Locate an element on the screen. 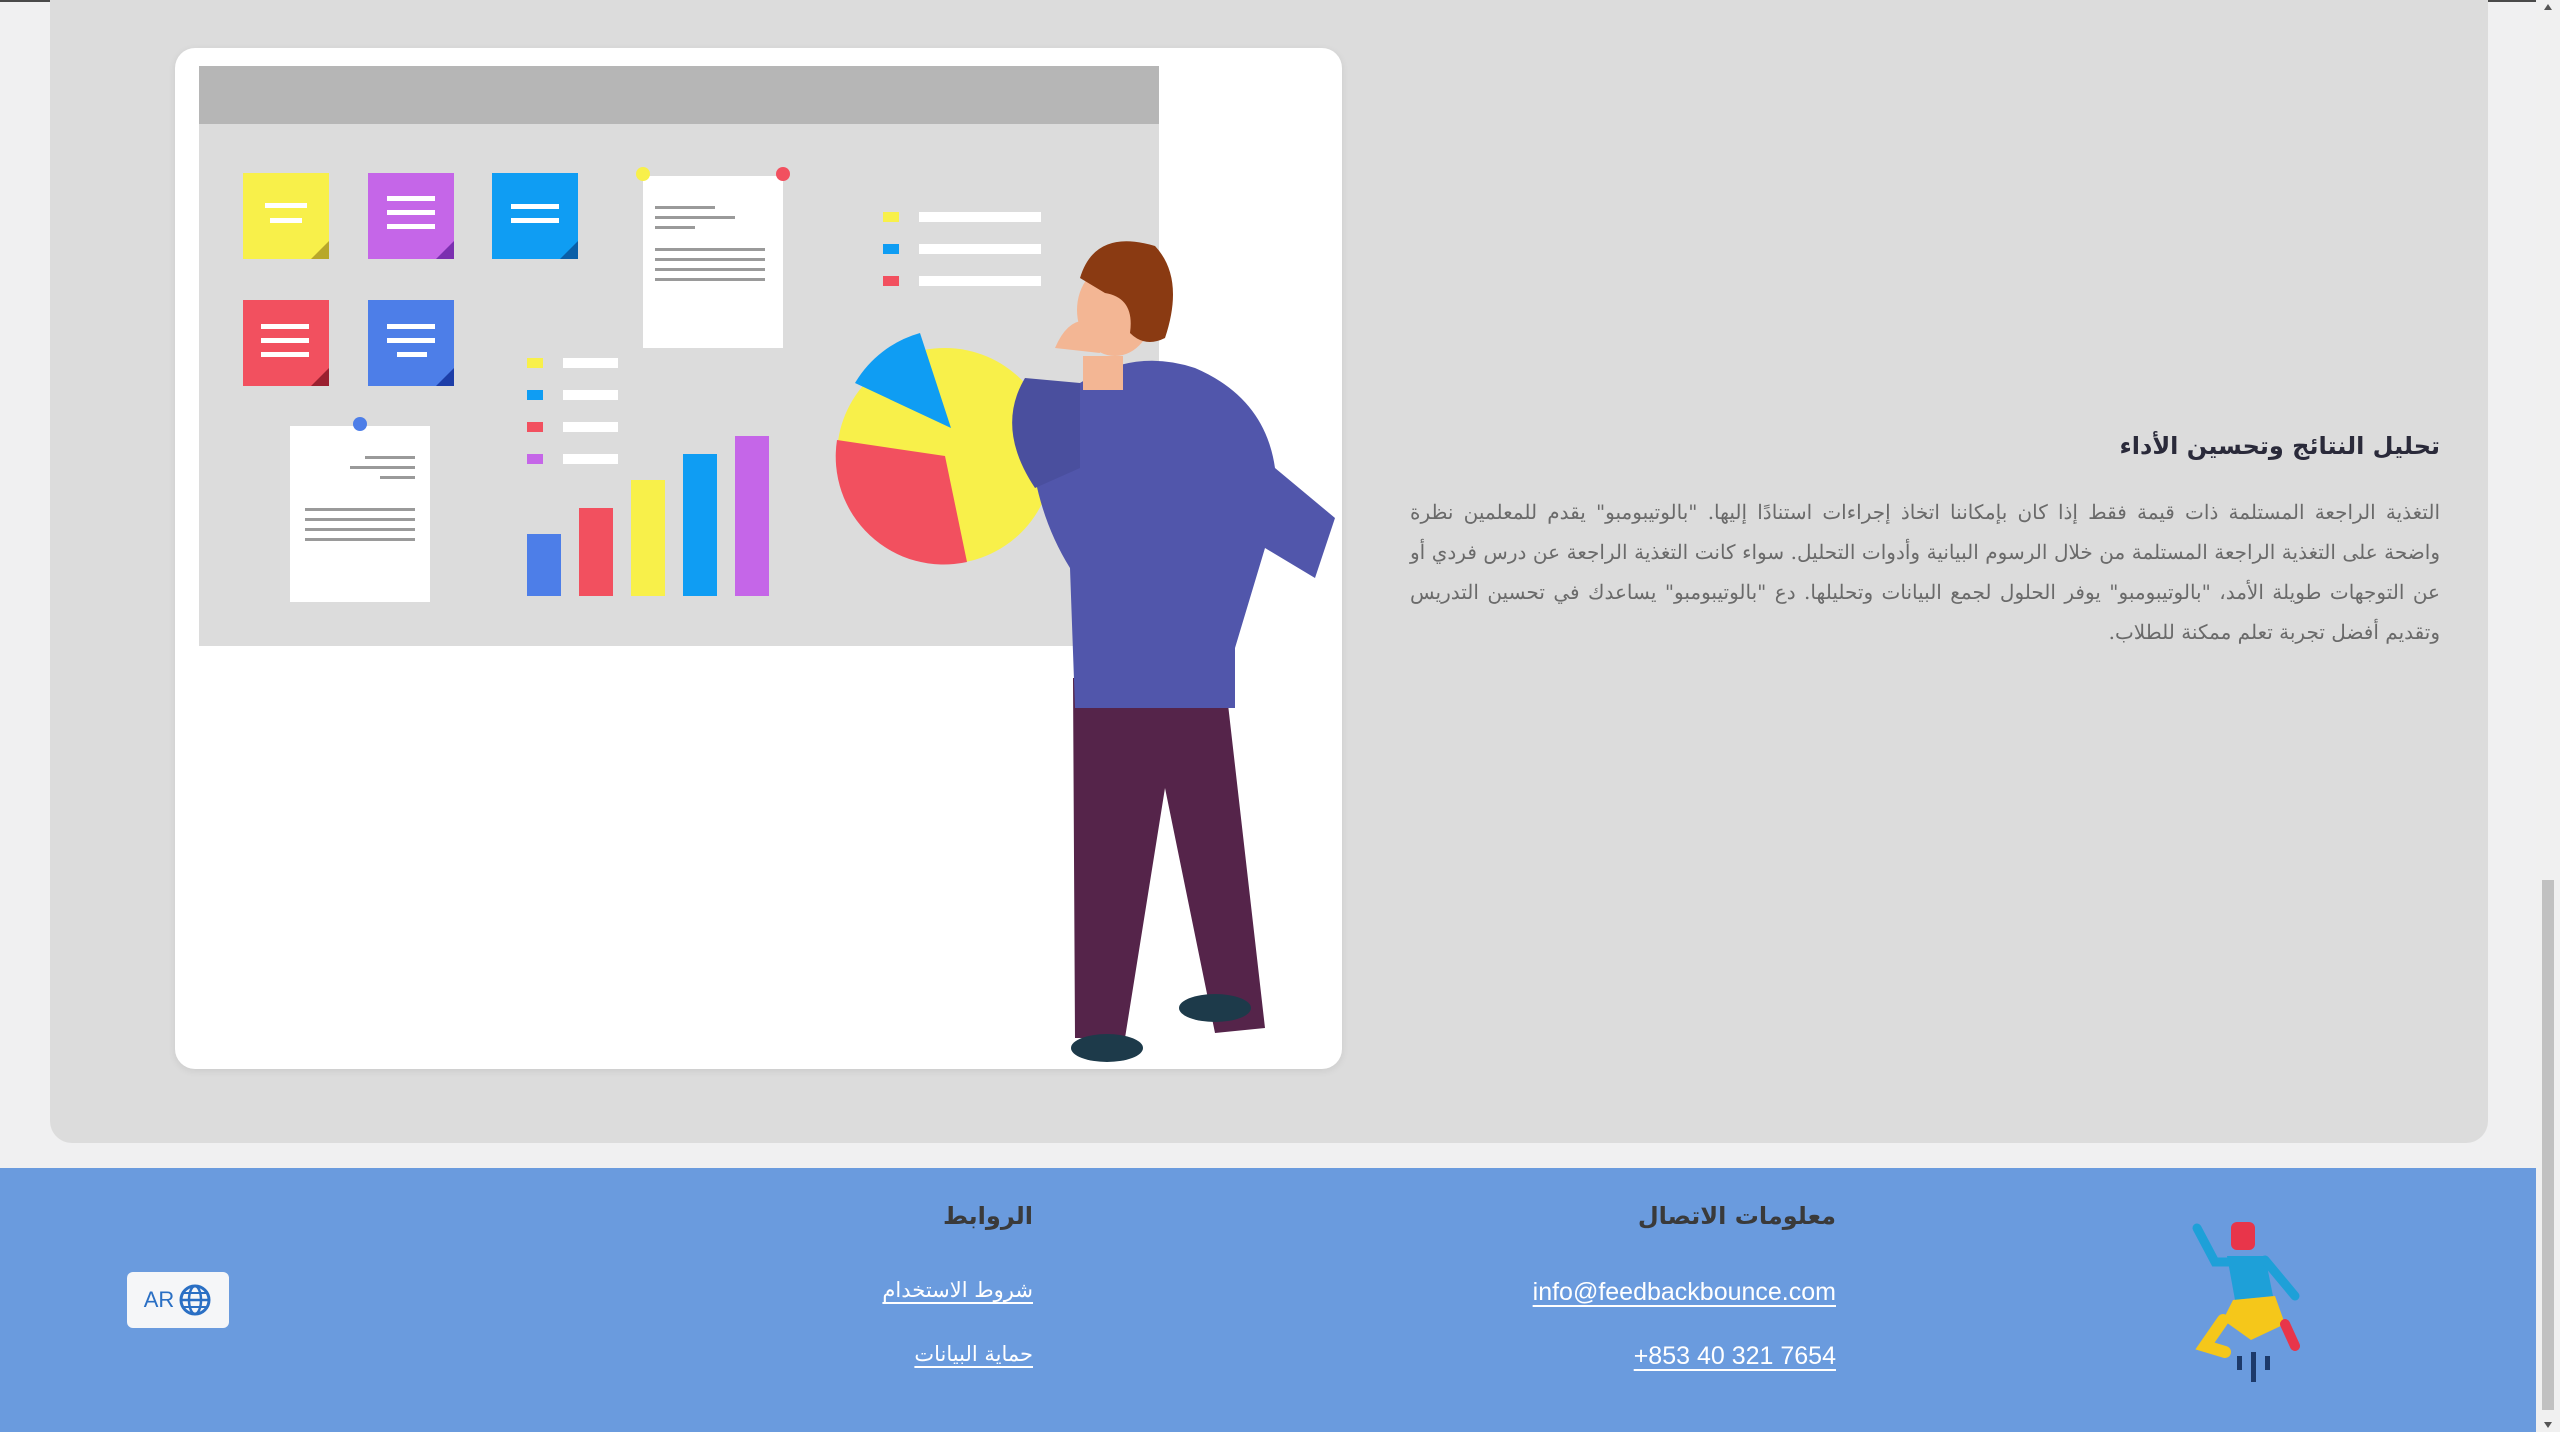 The width and height of the screenshot is (2560, 1432). email-link: info@feedbackbounce.com is located at coordinates (1684, 1292).